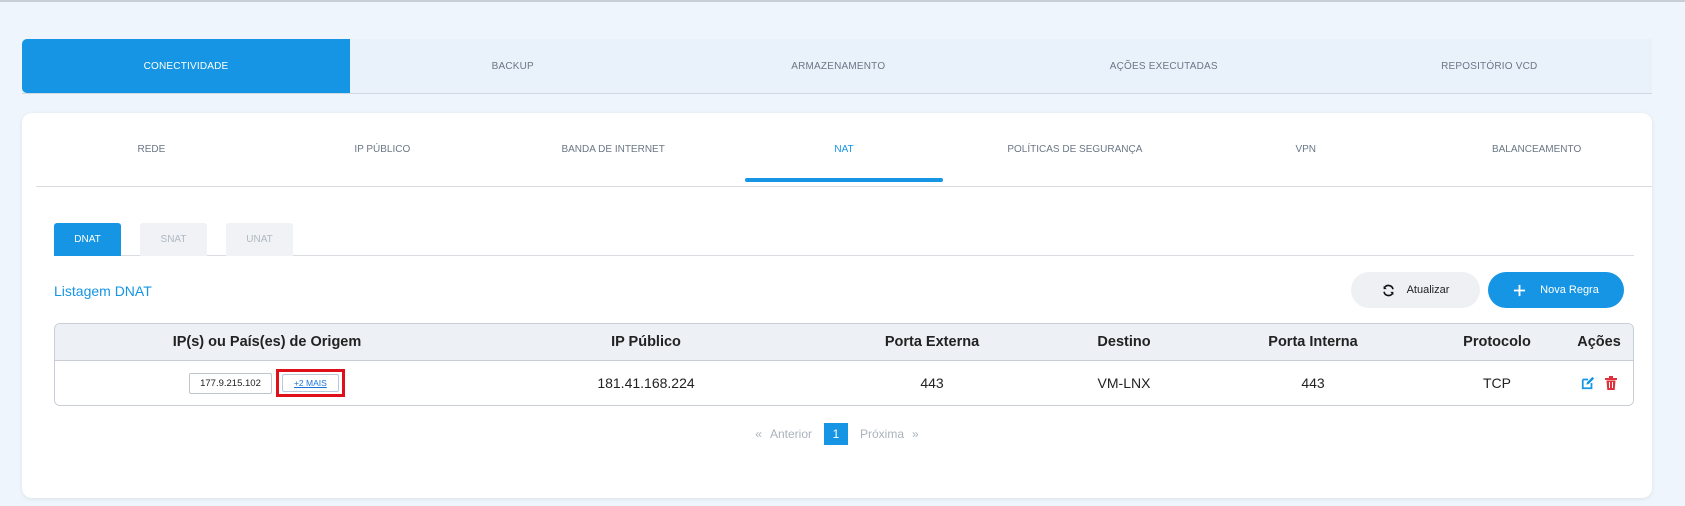 The width and height of the screenshot is (1685, 506). Describe the element at coordinates (1124, 342) in the screenshot. I see `header-destino: Destino` at that location.